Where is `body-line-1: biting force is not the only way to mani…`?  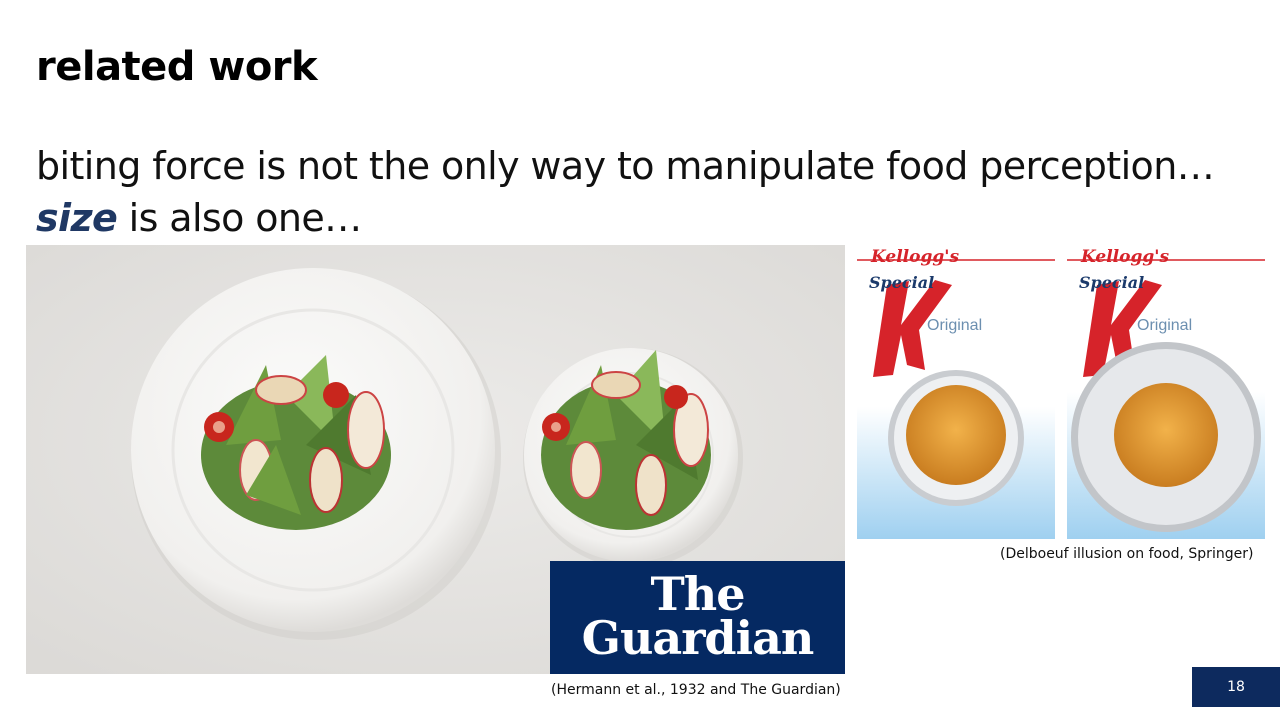
body-line-1: biting force is not the only way to mani… is located at coordinates (625, 166).